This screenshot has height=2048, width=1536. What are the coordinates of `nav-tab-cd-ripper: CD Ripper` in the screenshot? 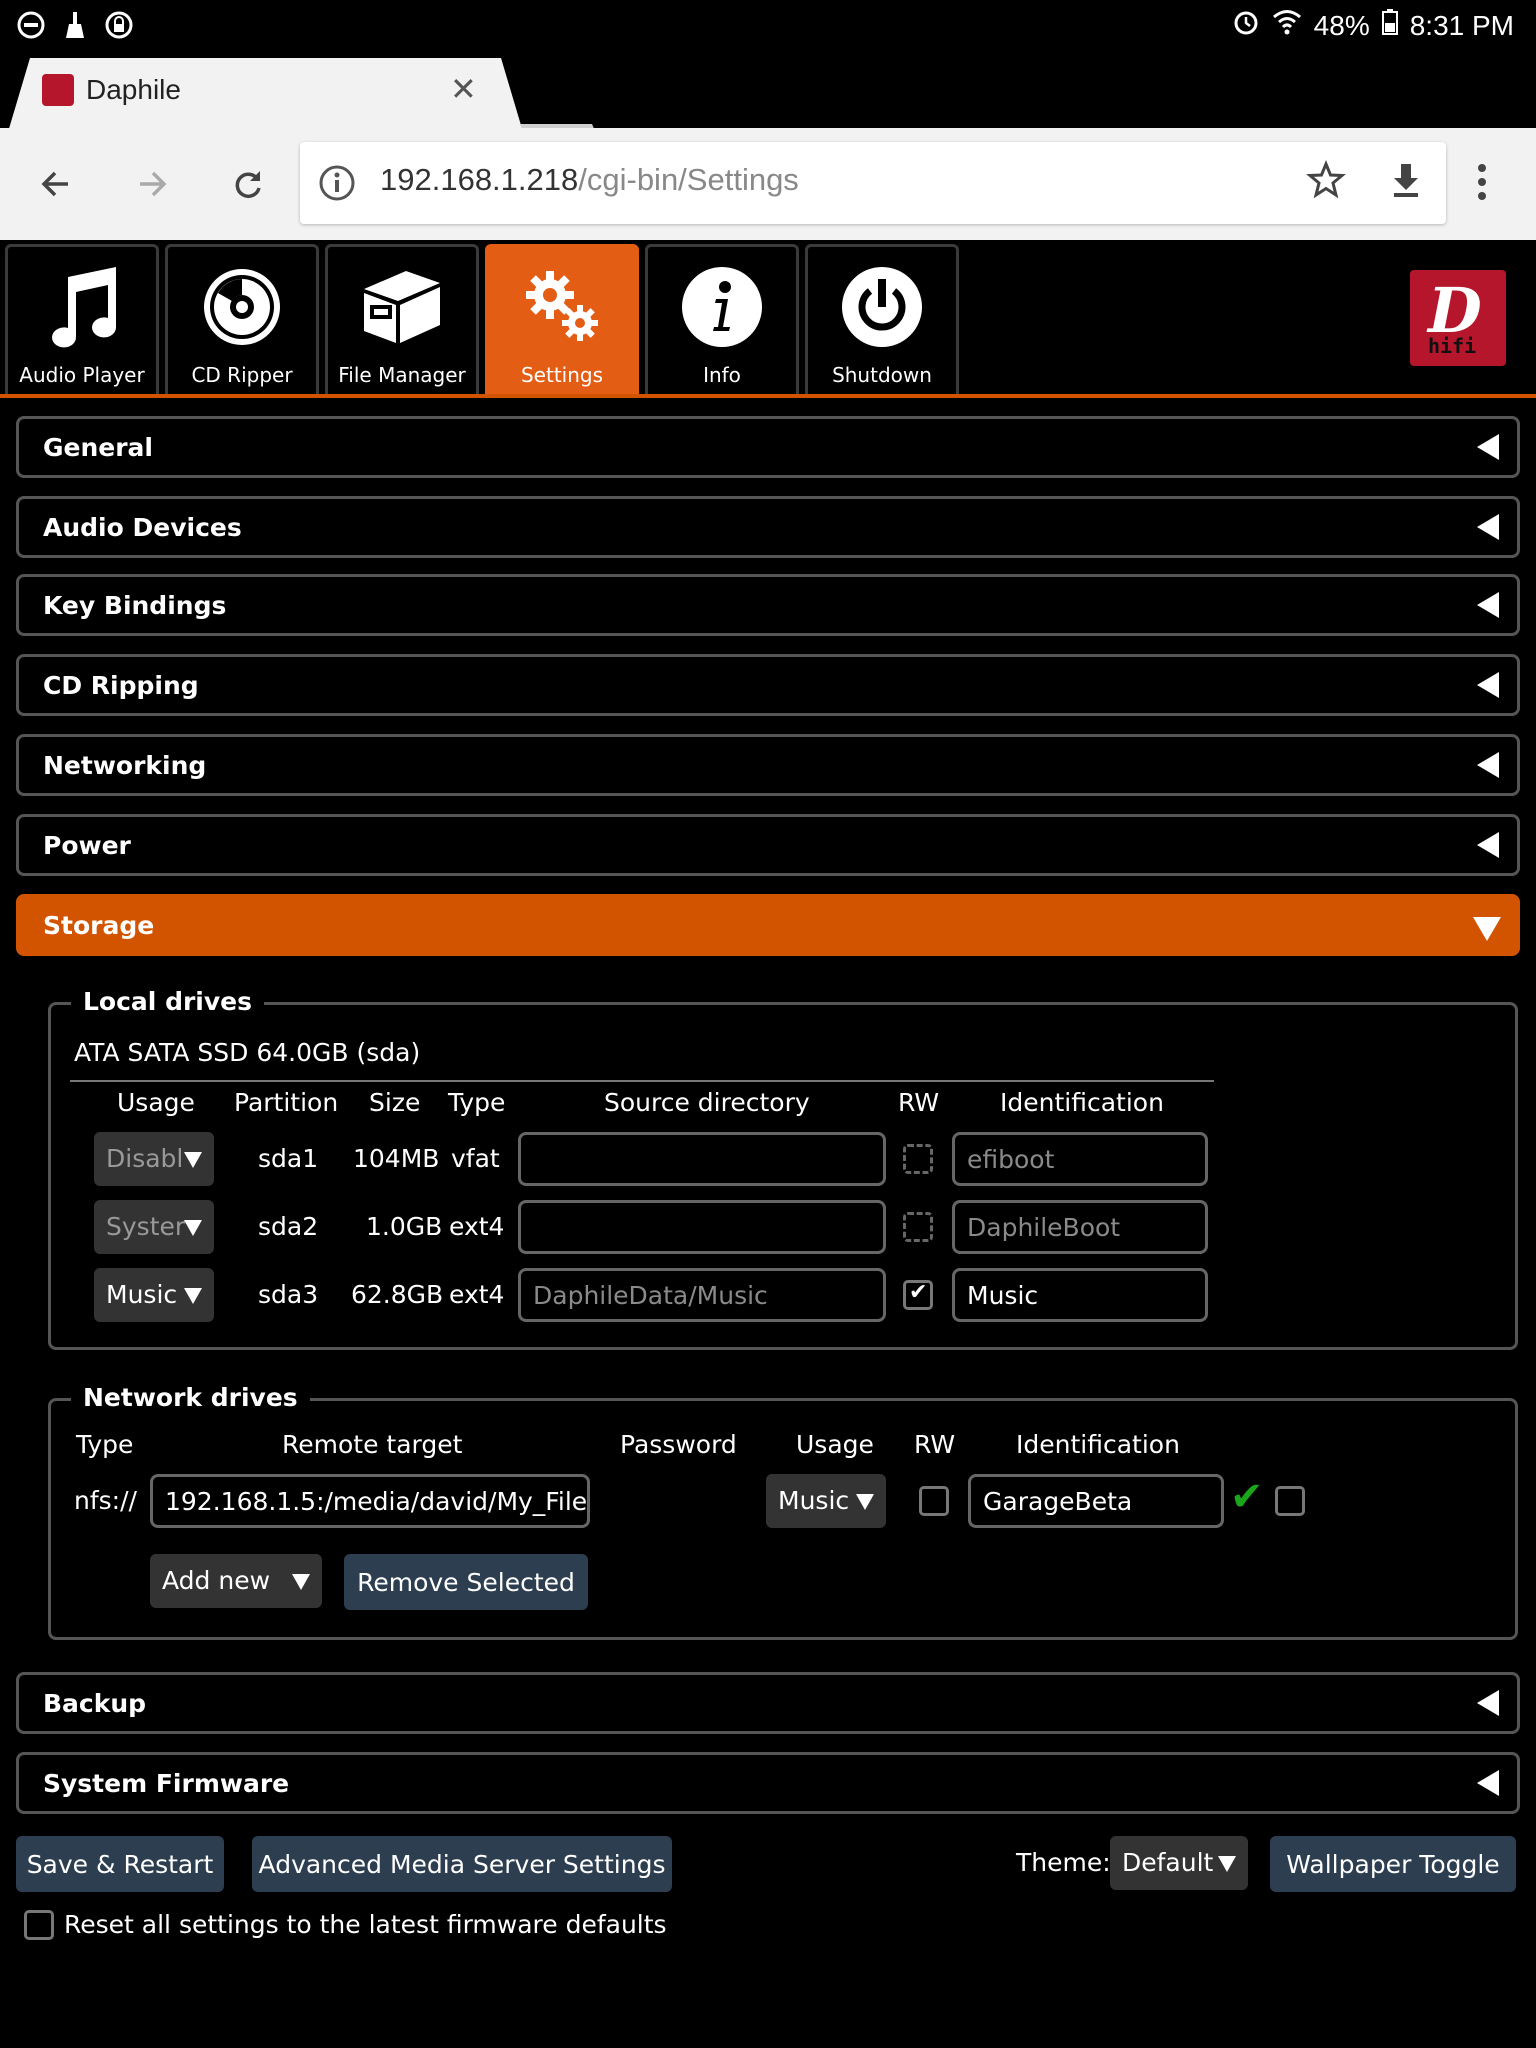 It's located at (242, 319).